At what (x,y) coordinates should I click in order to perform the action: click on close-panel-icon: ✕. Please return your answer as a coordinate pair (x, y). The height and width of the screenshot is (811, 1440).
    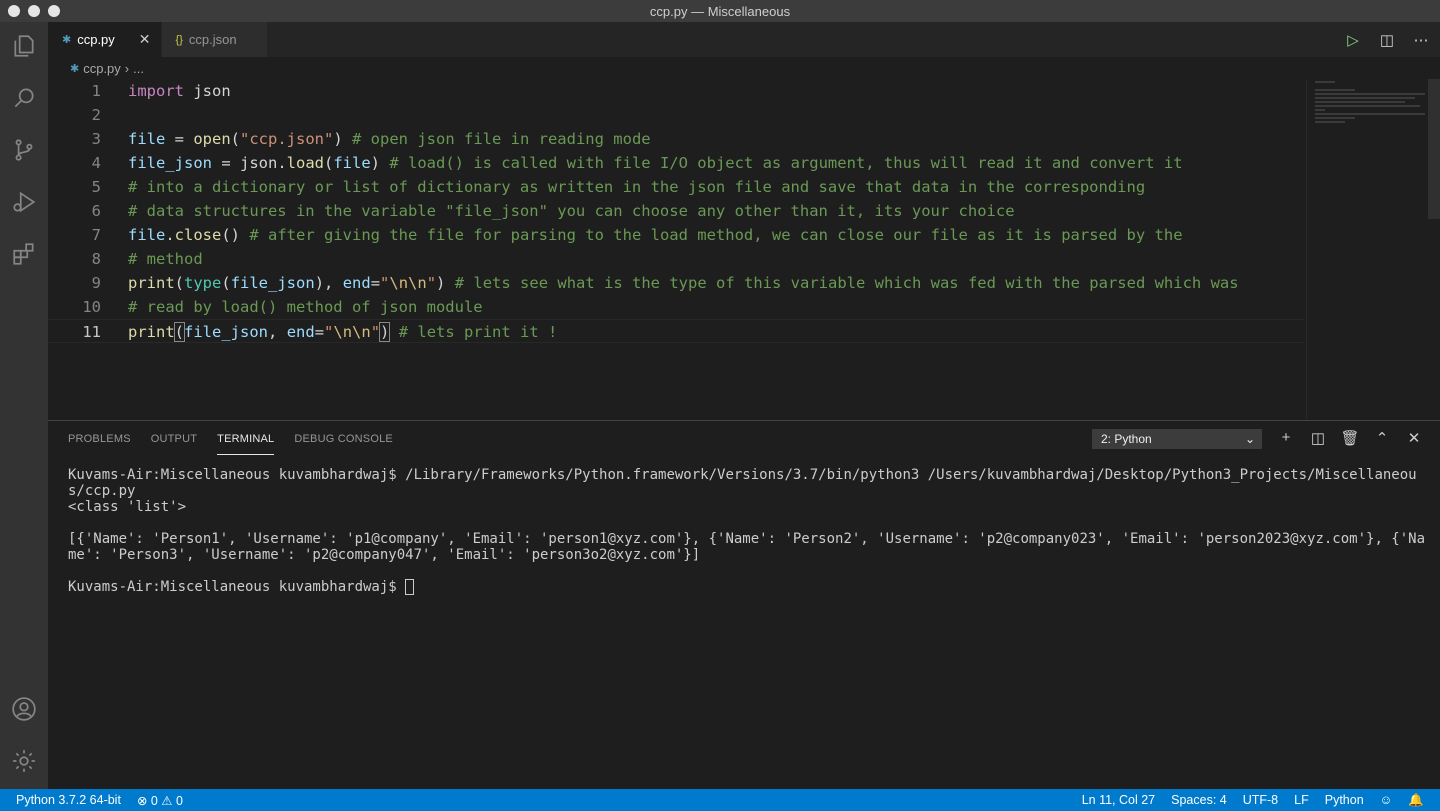
    Looking at the image, I should click on (1414, 438).